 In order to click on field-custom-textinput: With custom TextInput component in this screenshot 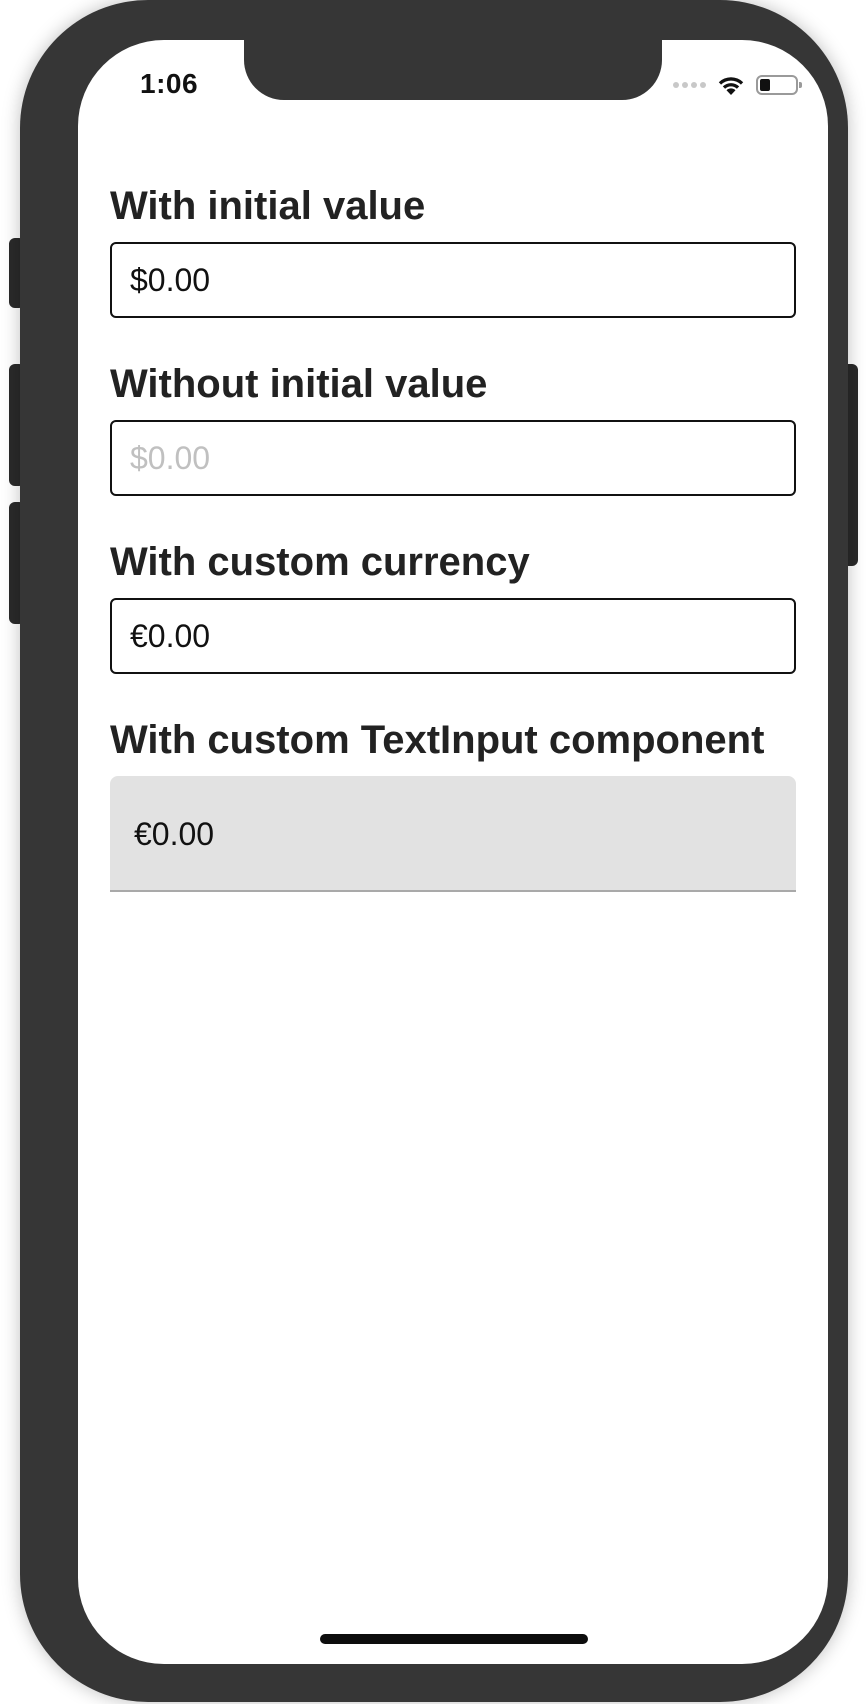, I will do `click(453, 803)`.